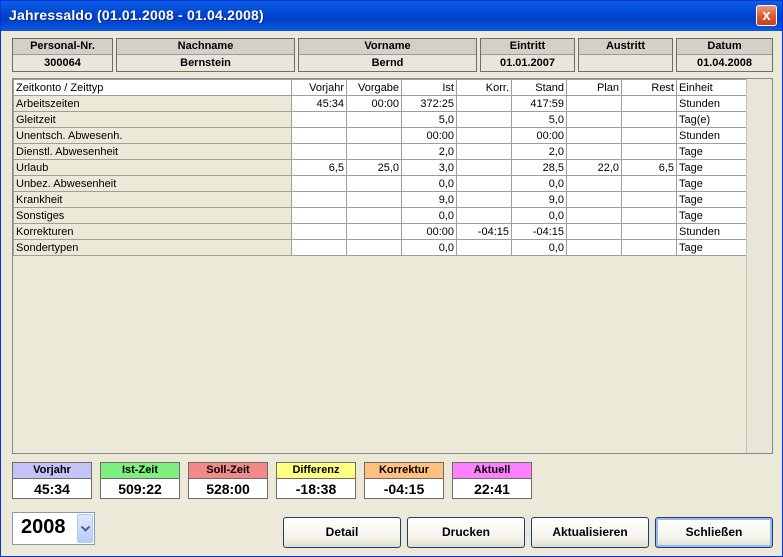 The image size is (783, 557). What do you see at coordinates (649, 87) in the screenshot?
I see `column-header: Rest` at bounding box center [649, 87].